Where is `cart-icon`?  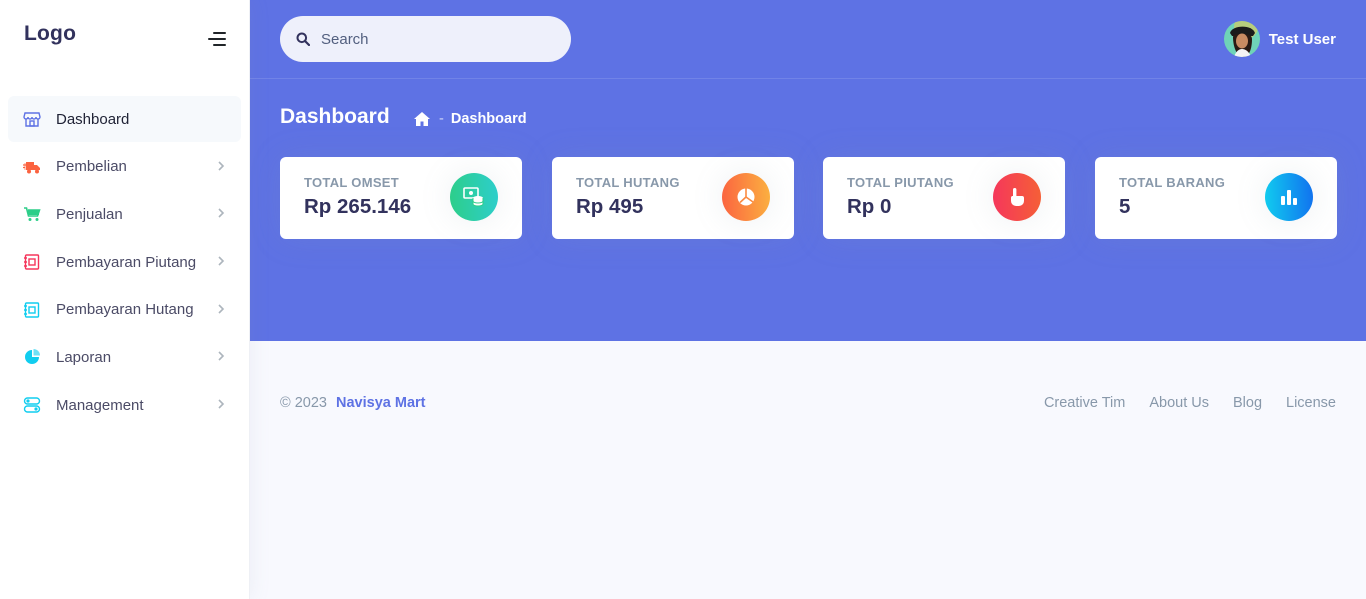 cart-icon is located at coordinates (32, 214).